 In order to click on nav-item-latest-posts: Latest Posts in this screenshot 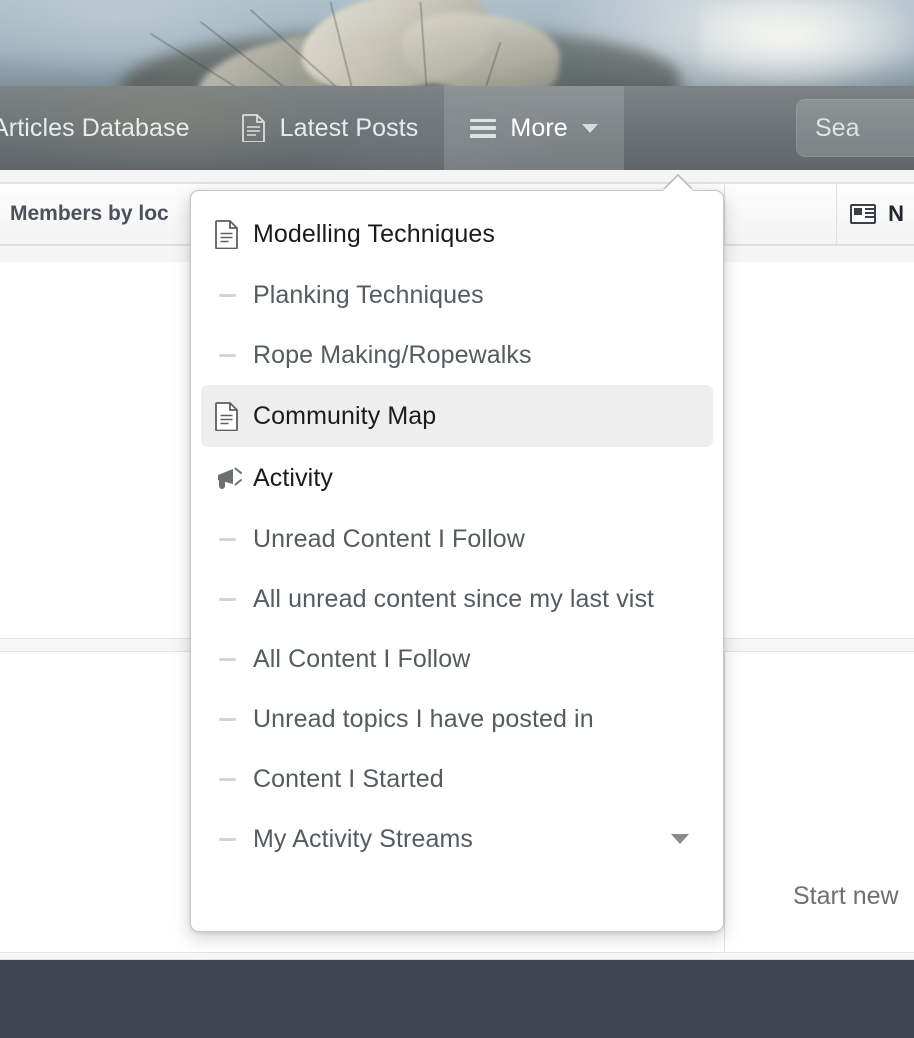, I will do `click(330, 128)`.